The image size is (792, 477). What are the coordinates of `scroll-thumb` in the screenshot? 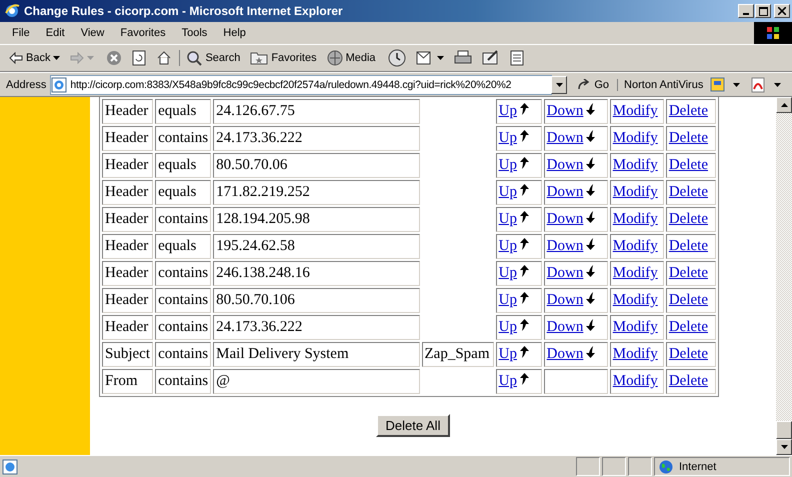 It's located at (784, 430).